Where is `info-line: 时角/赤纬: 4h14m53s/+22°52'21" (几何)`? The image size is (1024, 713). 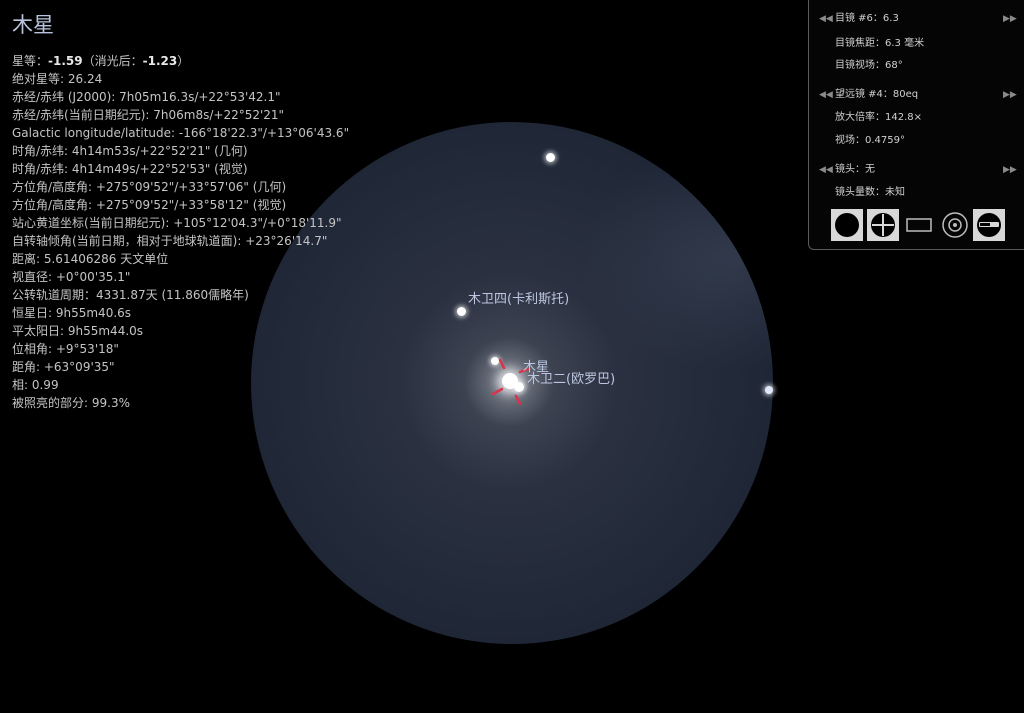 info-line: 时角/赤纬: 4h14m53s/+22°52'21" (几何) is located at coordinates (130, 151).